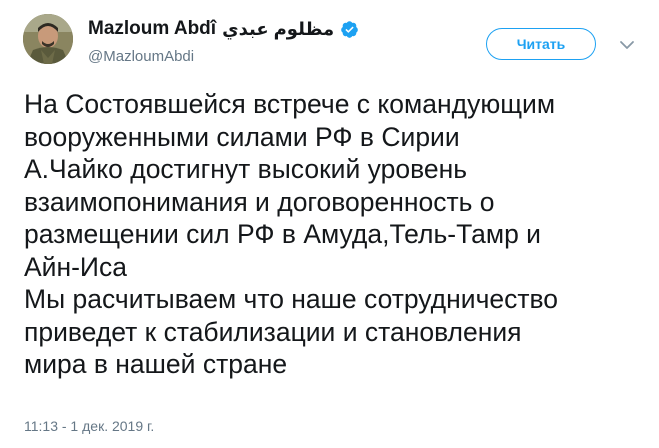 This screenshot has height=448, width=659. Describe the element at coordinates (242, 136) in the screenshot. I see `tweet-text-line: вооруженными силами РФ в Сирии` at that location.